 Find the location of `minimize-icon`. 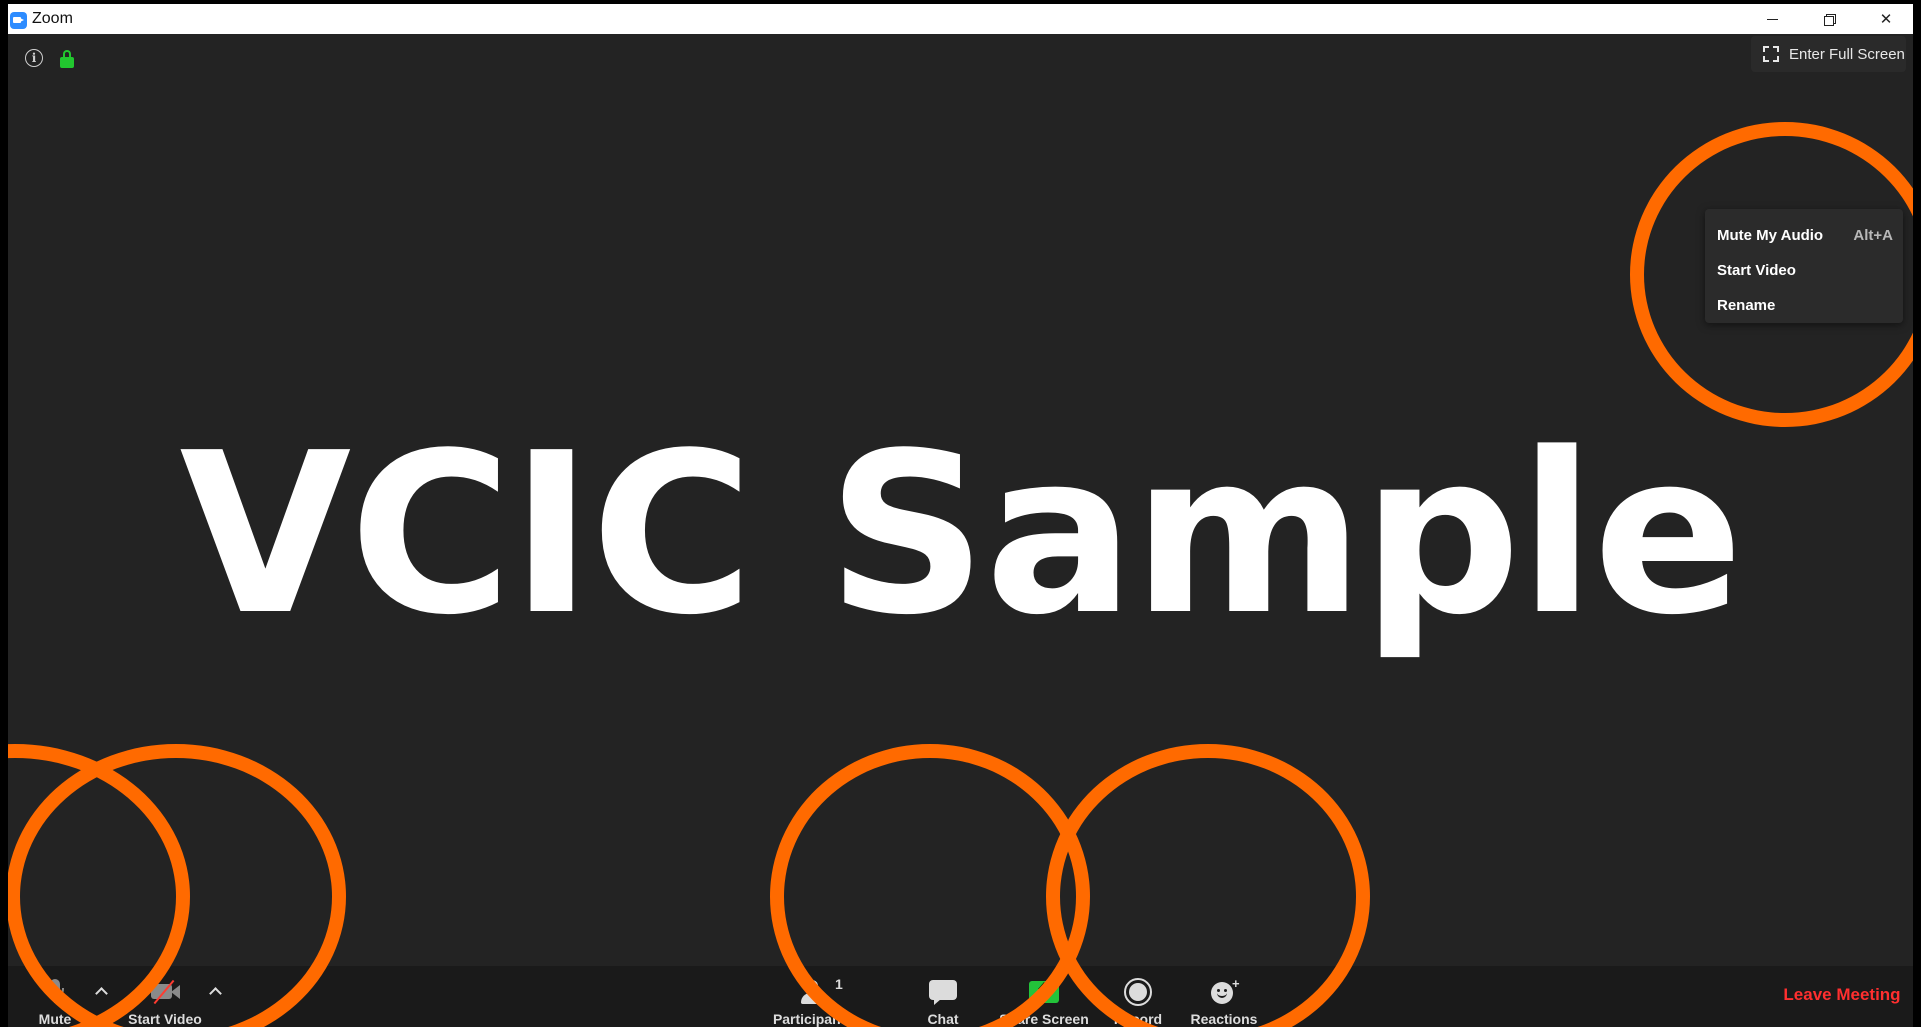

minimize-icon is located at coordinates (1772, 19).